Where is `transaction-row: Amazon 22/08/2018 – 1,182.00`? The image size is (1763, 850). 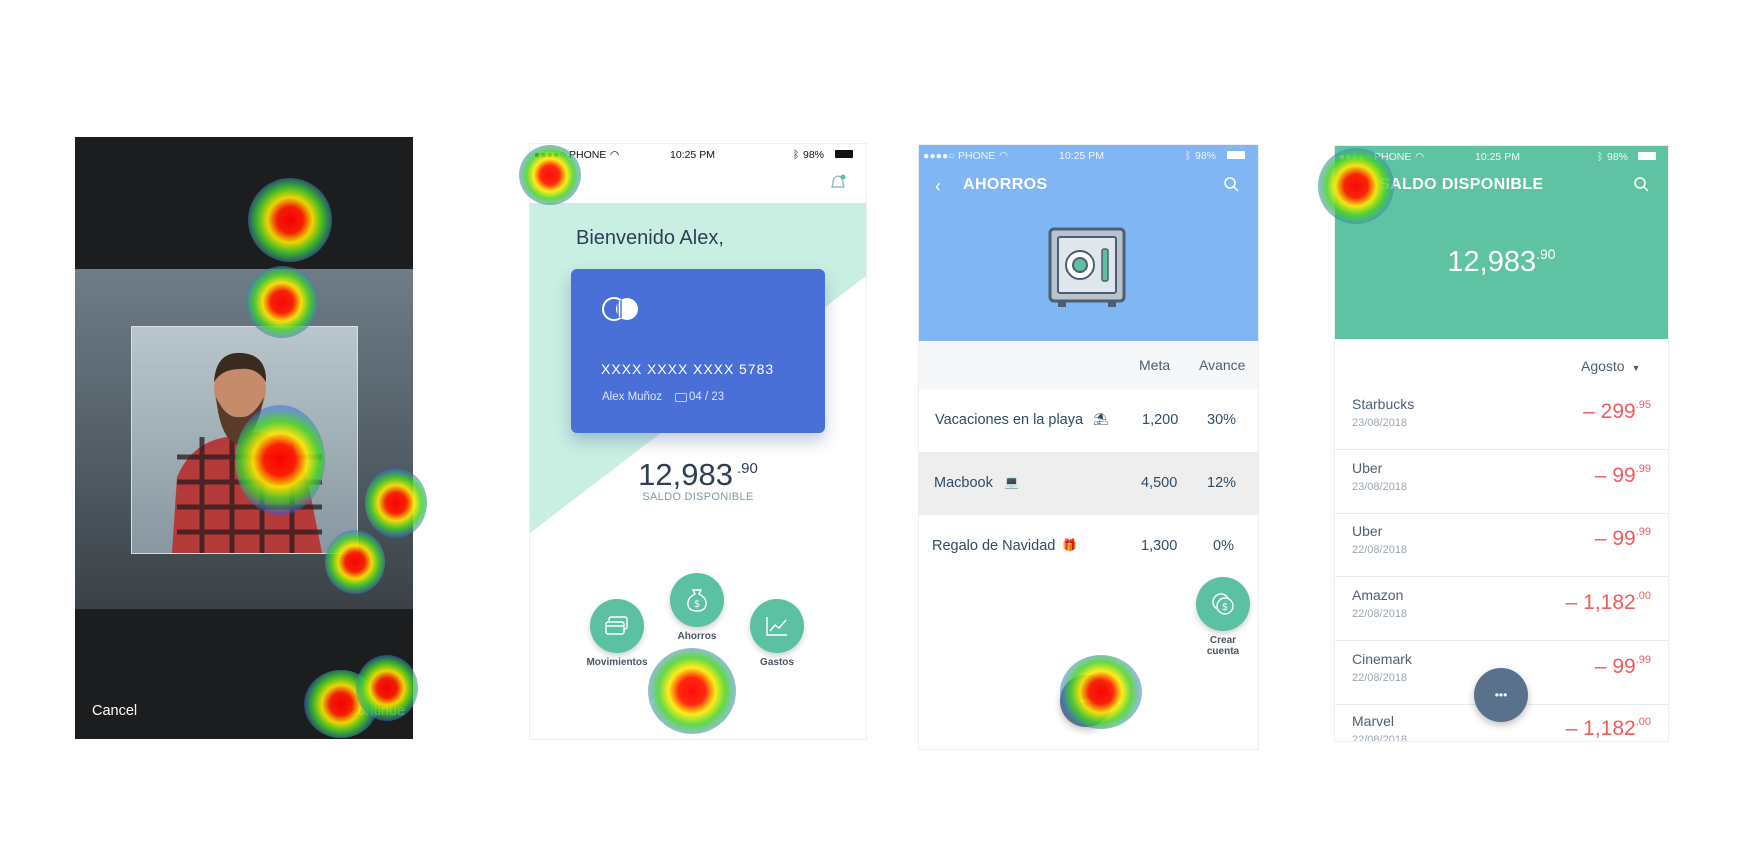 transaction-row: Amazon 22/08/2018 – 1,182.00 is located at coordinates (1501, 609).